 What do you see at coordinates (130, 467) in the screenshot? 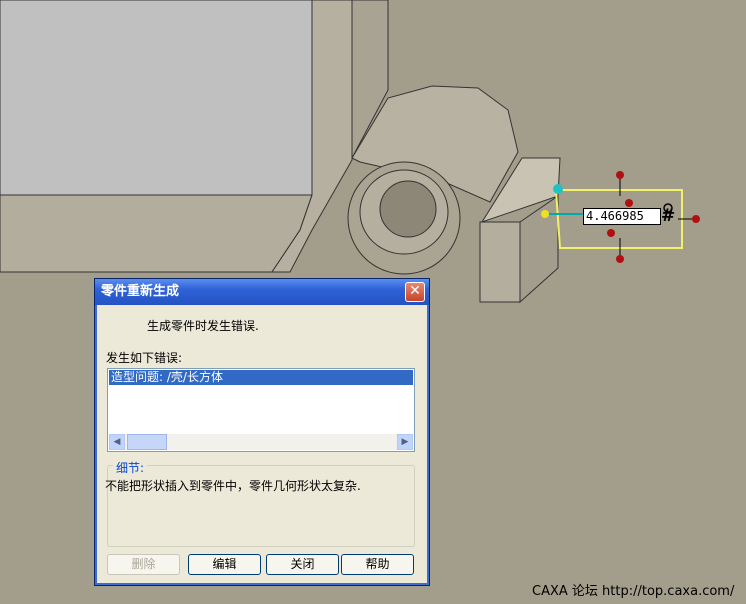
I see `details-label: 细节:` at bounding box center [130, 467].